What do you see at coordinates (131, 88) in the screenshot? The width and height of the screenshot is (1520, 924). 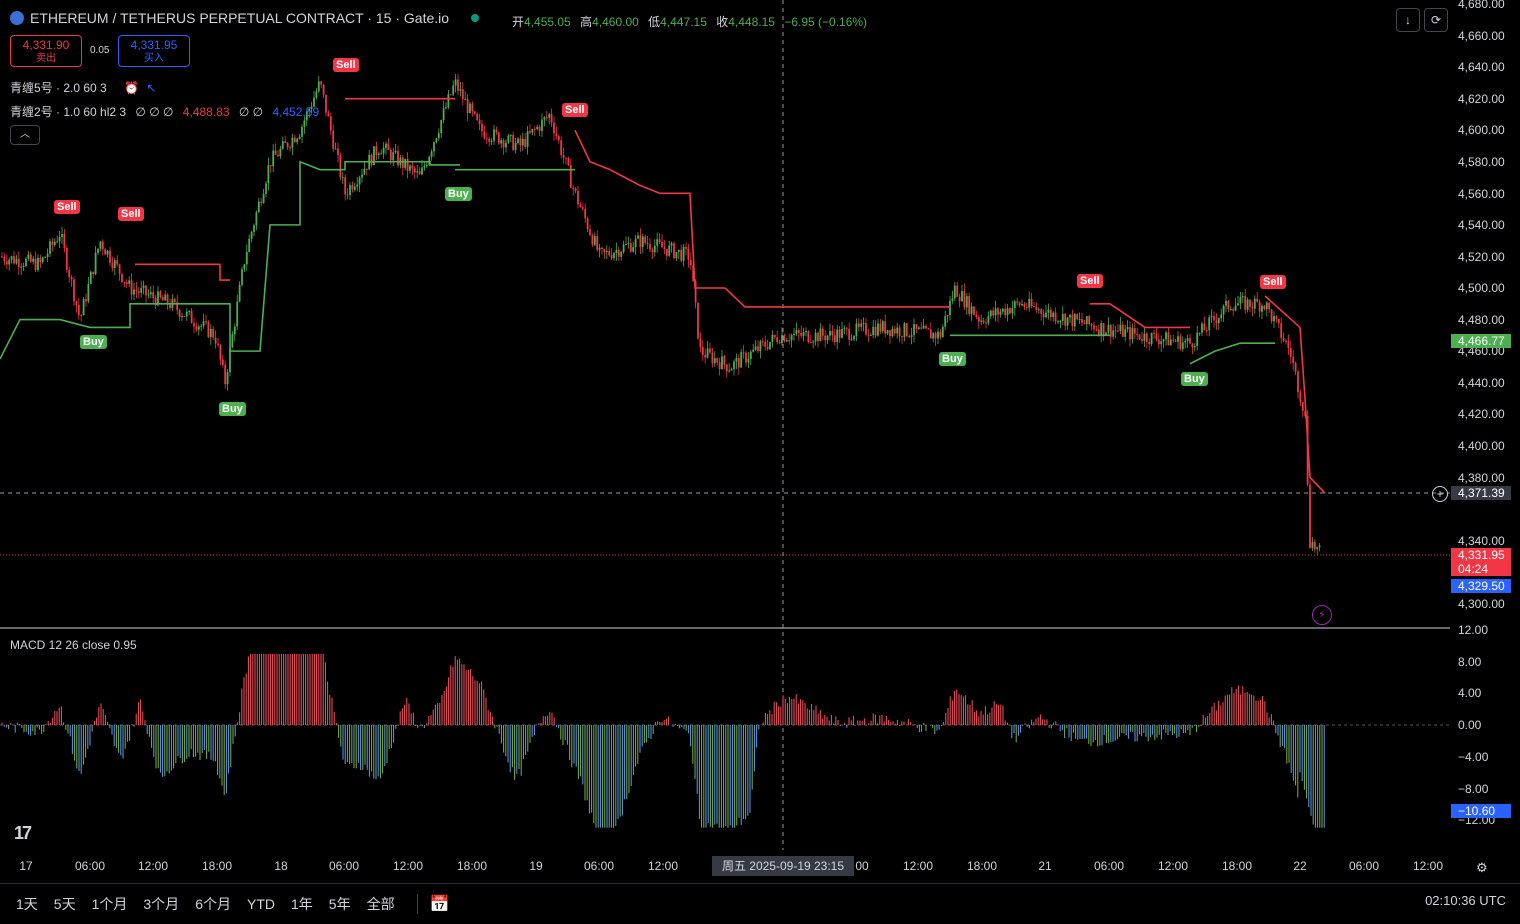 I see `alarm-icon: ⏰` at bounding box center [131, 88].